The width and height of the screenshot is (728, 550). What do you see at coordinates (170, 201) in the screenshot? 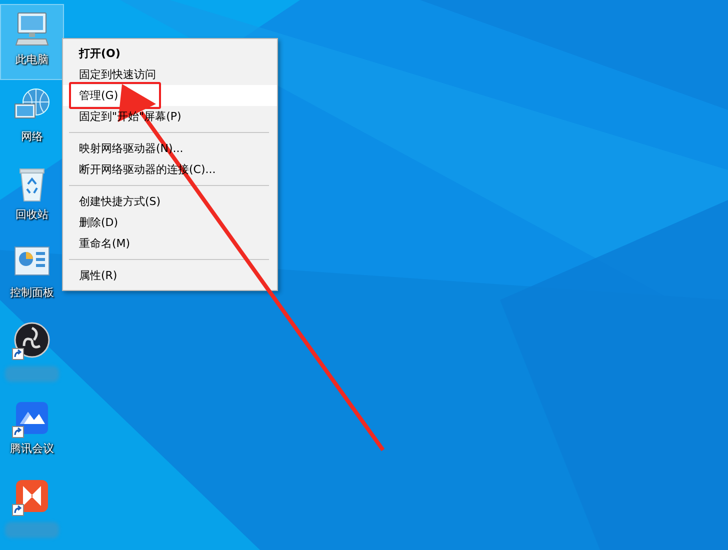
I see `menu-item: 创建快捷方式(S)` at bounding box center [170, 201].